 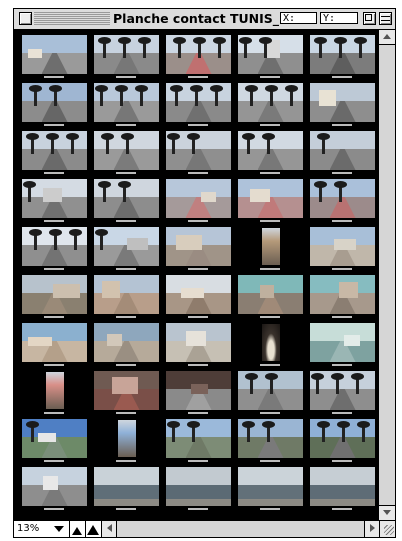 I want to click on scroll-right-button, so click(x=371, y=529).